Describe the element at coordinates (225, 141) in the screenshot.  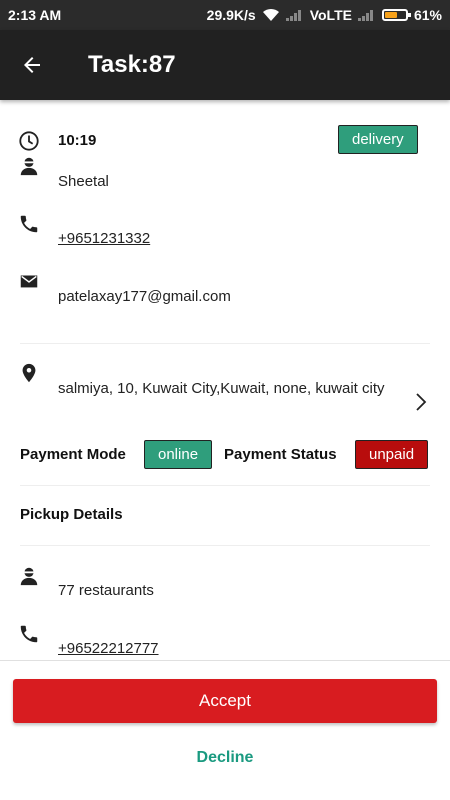
I see `time-row: 10:19 delivery` at that location.